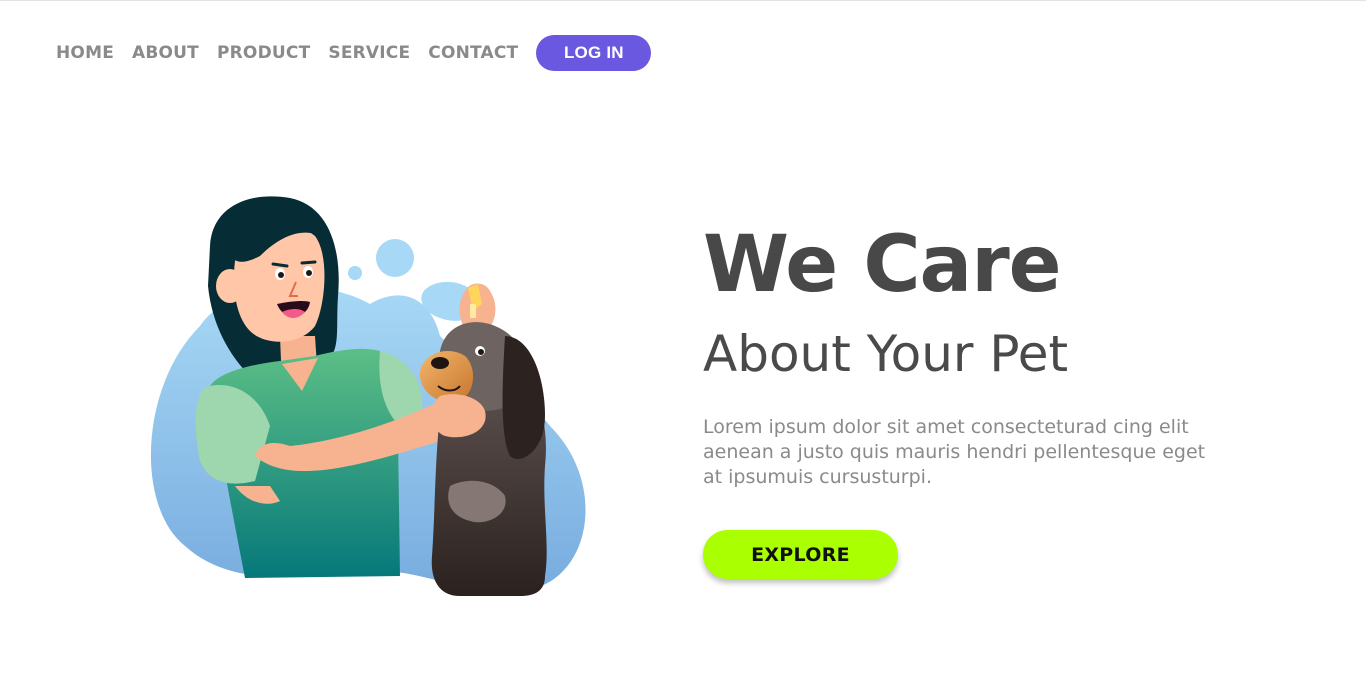  I want to click on dog-ear, so click(523, 398).